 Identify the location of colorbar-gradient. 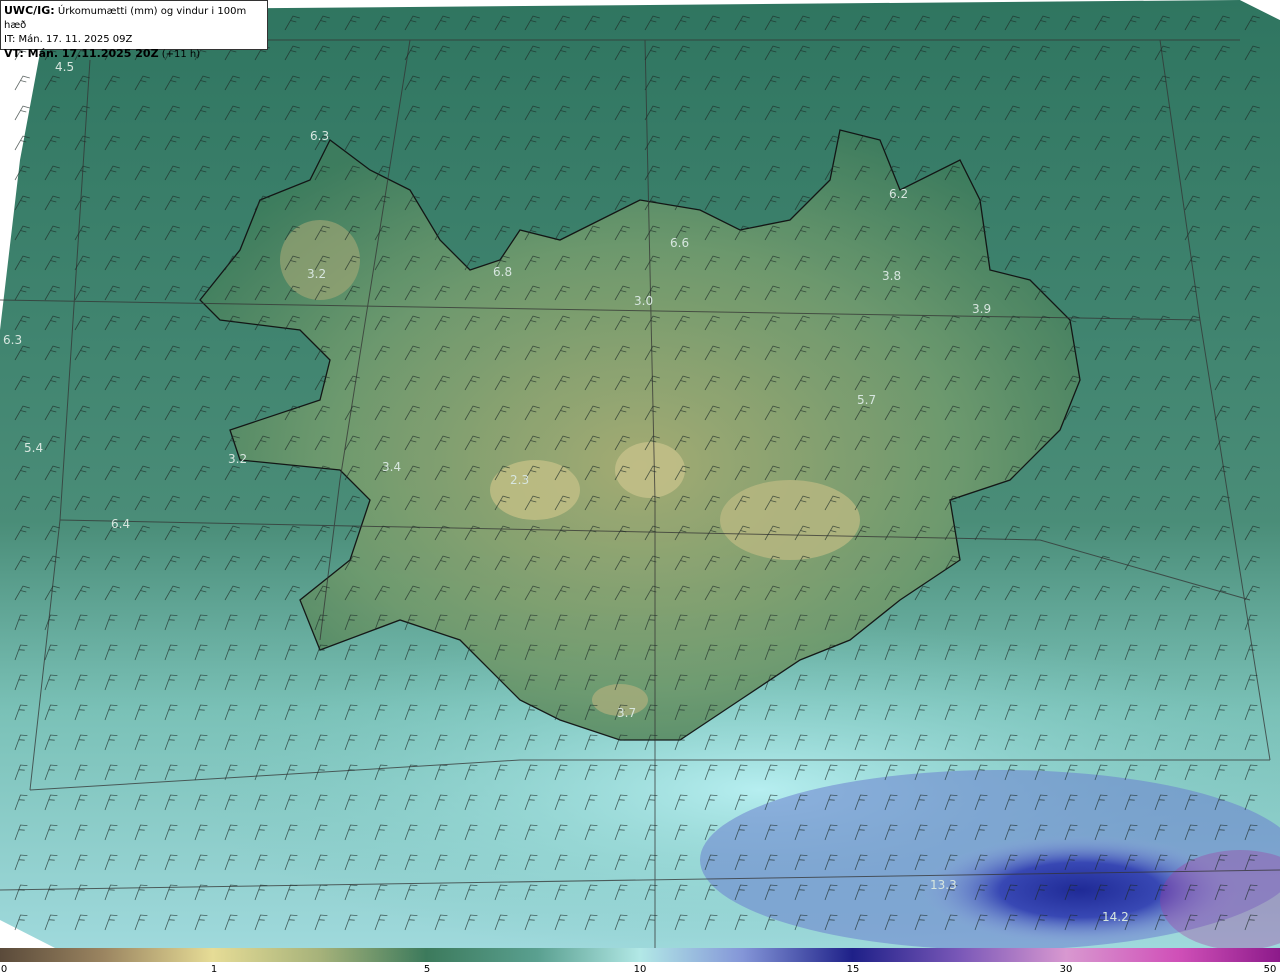
(640, 955).